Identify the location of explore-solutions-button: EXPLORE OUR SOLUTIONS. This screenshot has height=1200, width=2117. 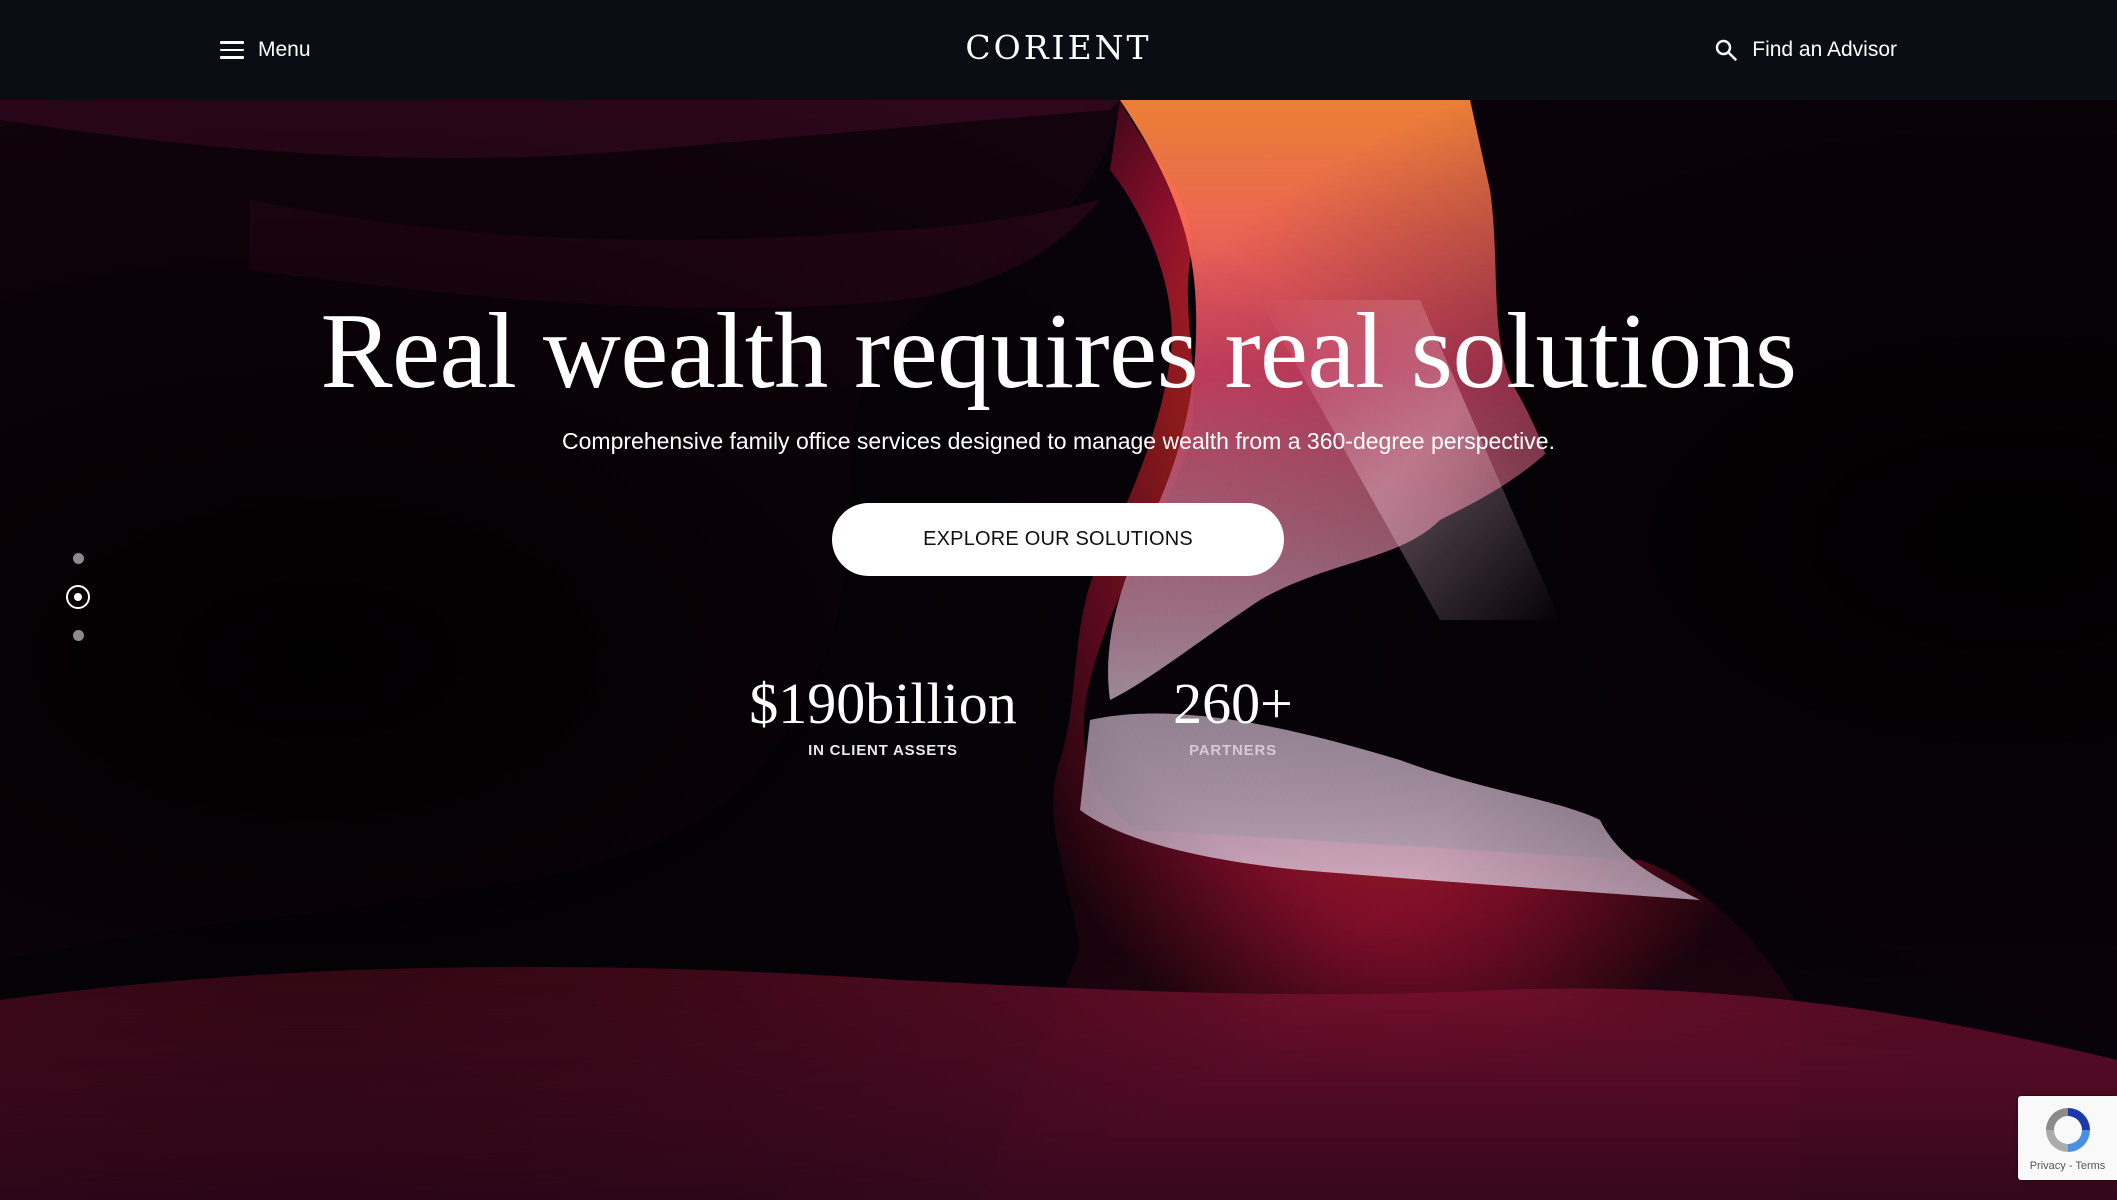
(1058, 539).